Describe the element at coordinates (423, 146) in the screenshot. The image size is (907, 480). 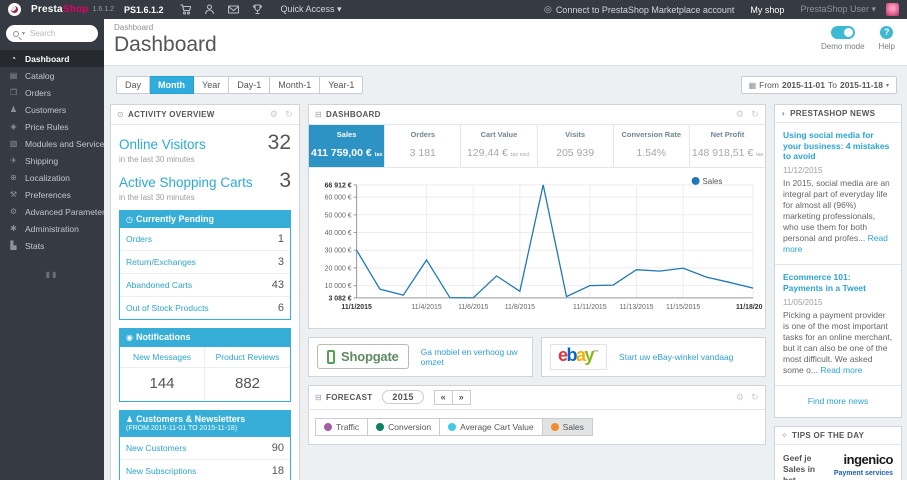
I see `kpi-orders: Orders 3 181` at that location.